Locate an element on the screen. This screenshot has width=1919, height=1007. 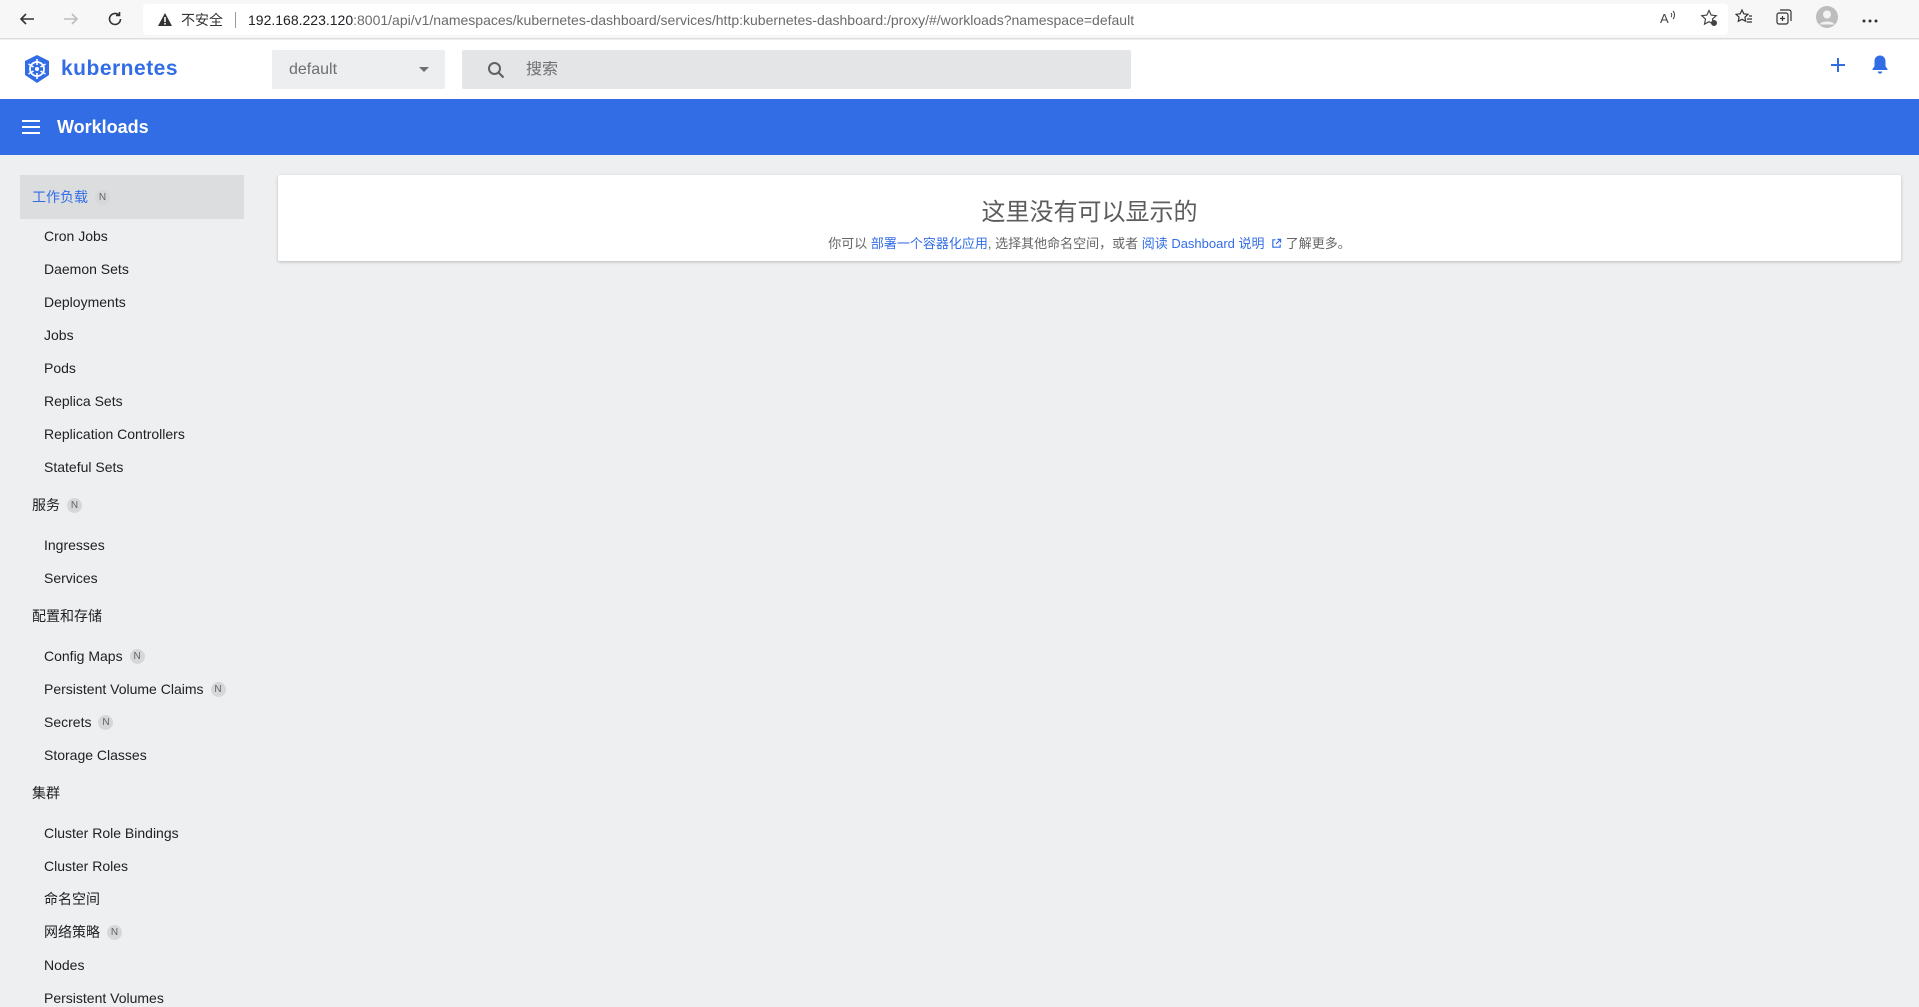
favorites-icon is located at coordinates (1743, 19).